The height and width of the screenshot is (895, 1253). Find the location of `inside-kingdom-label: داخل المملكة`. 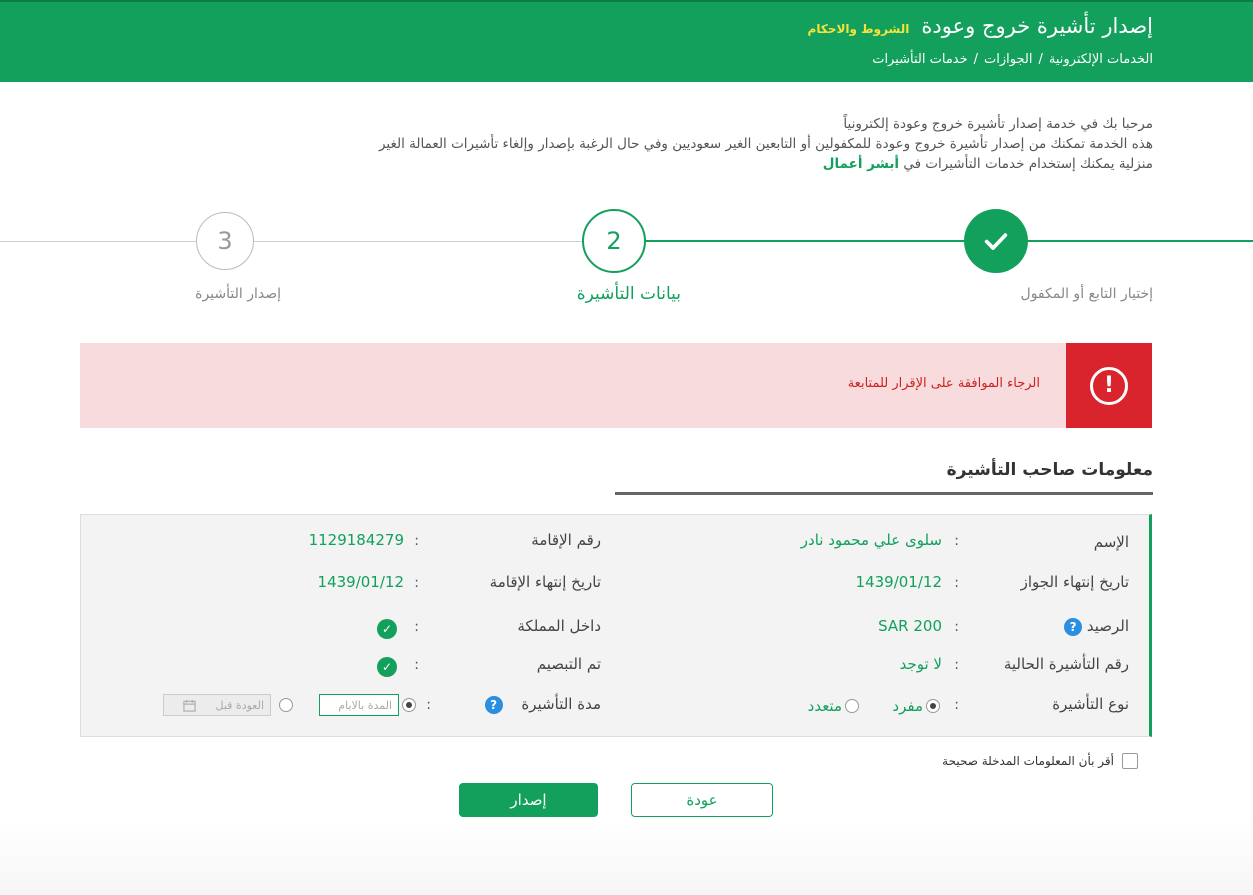

inside-kingdom-label: داخل المملكة is located at coordinates (559, 626).